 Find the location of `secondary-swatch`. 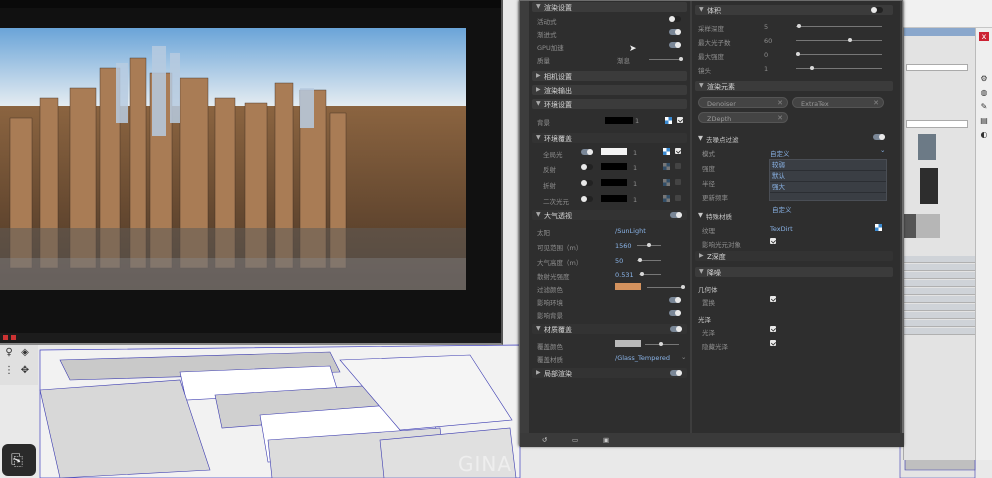

secondary-swatch is located at coordinates (614, 198).